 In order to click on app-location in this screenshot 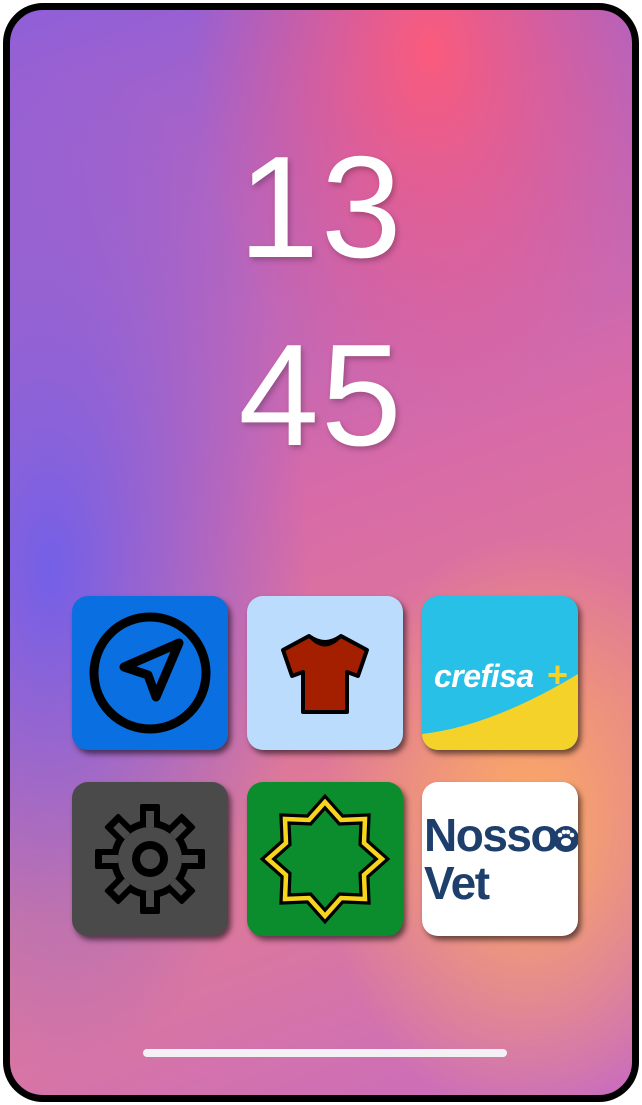, I will do `click(150, 673)`.